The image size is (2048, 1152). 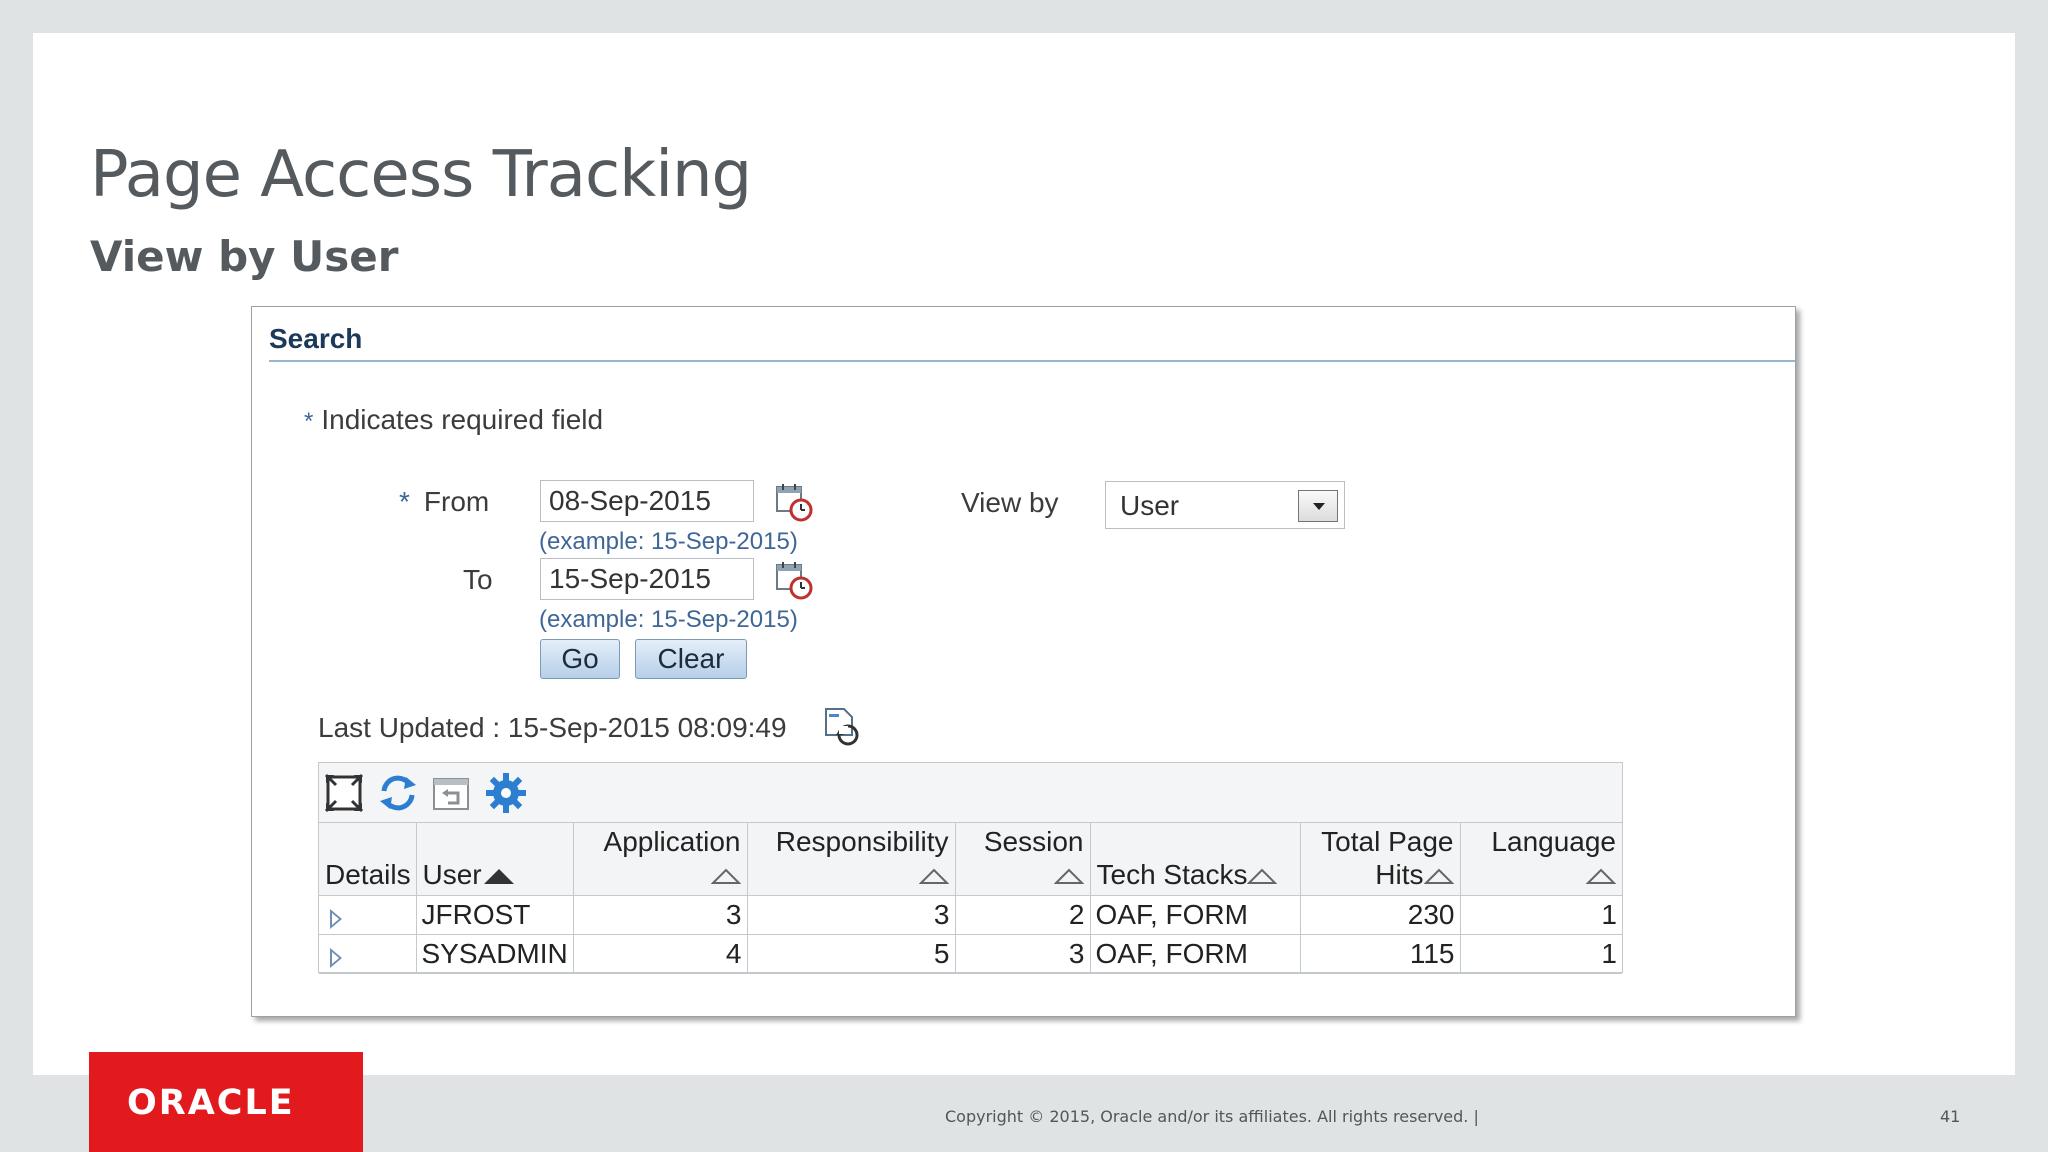 I want to click on total-page-hits-cell: 115, so click(x=1380, y=954).